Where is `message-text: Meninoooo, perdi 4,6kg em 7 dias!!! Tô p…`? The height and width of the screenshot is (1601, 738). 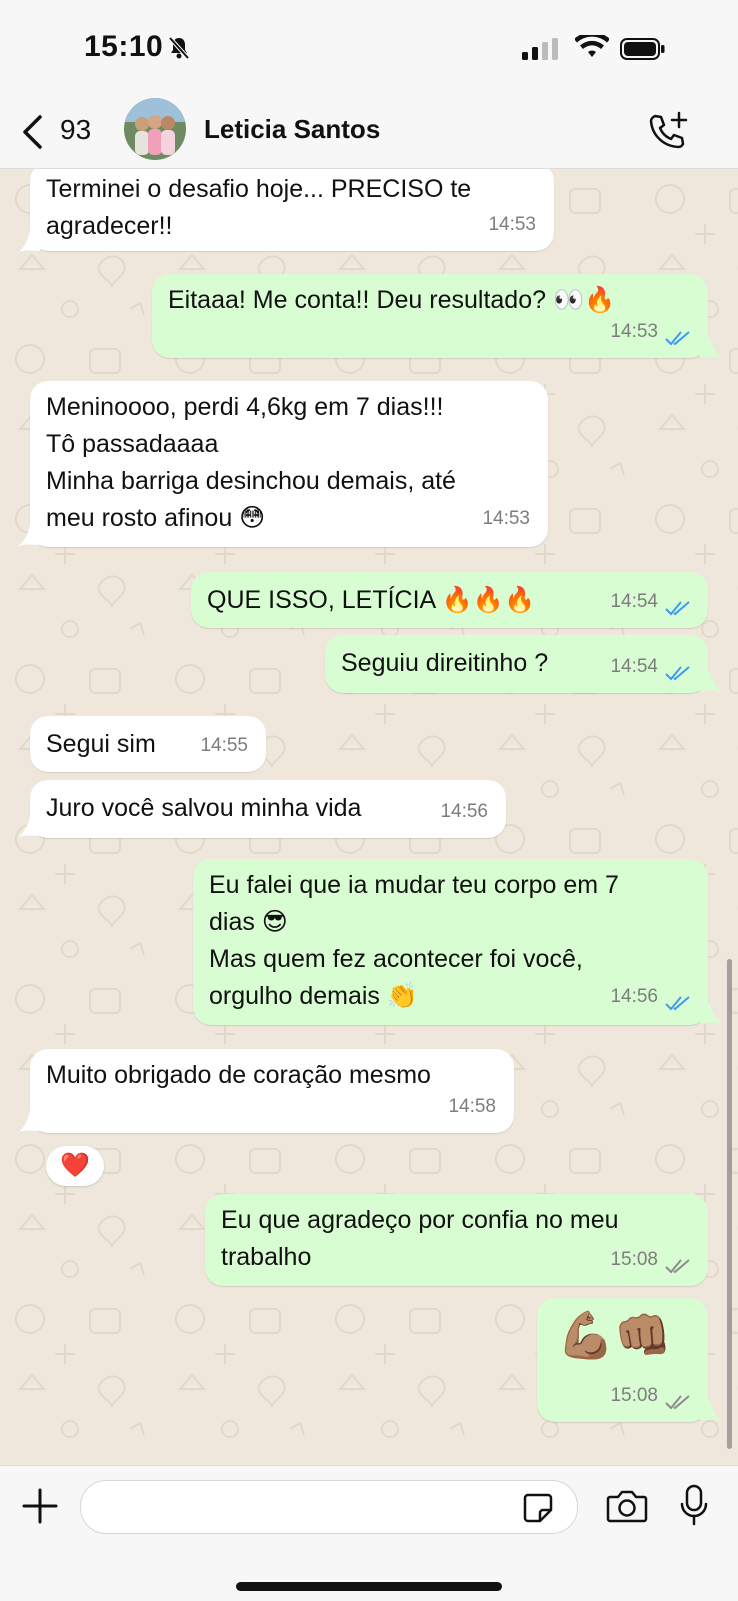
message-text: Meninoooo, perdi 4,6kg em 7 dias!!! Tô p… is located at coordinates (251, 462).